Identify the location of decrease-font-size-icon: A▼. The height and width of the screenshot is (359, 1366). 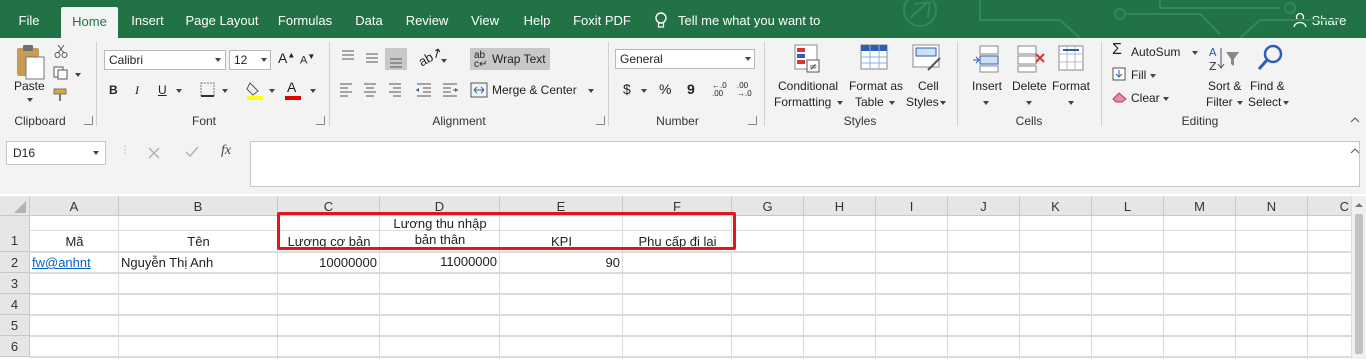
(307, 59).